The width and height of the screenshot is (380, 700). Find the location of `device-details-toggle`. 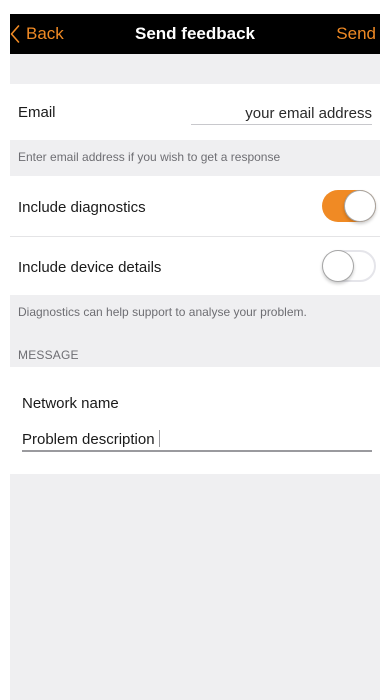

device-details-toggle is located at coordinates (349, 266).